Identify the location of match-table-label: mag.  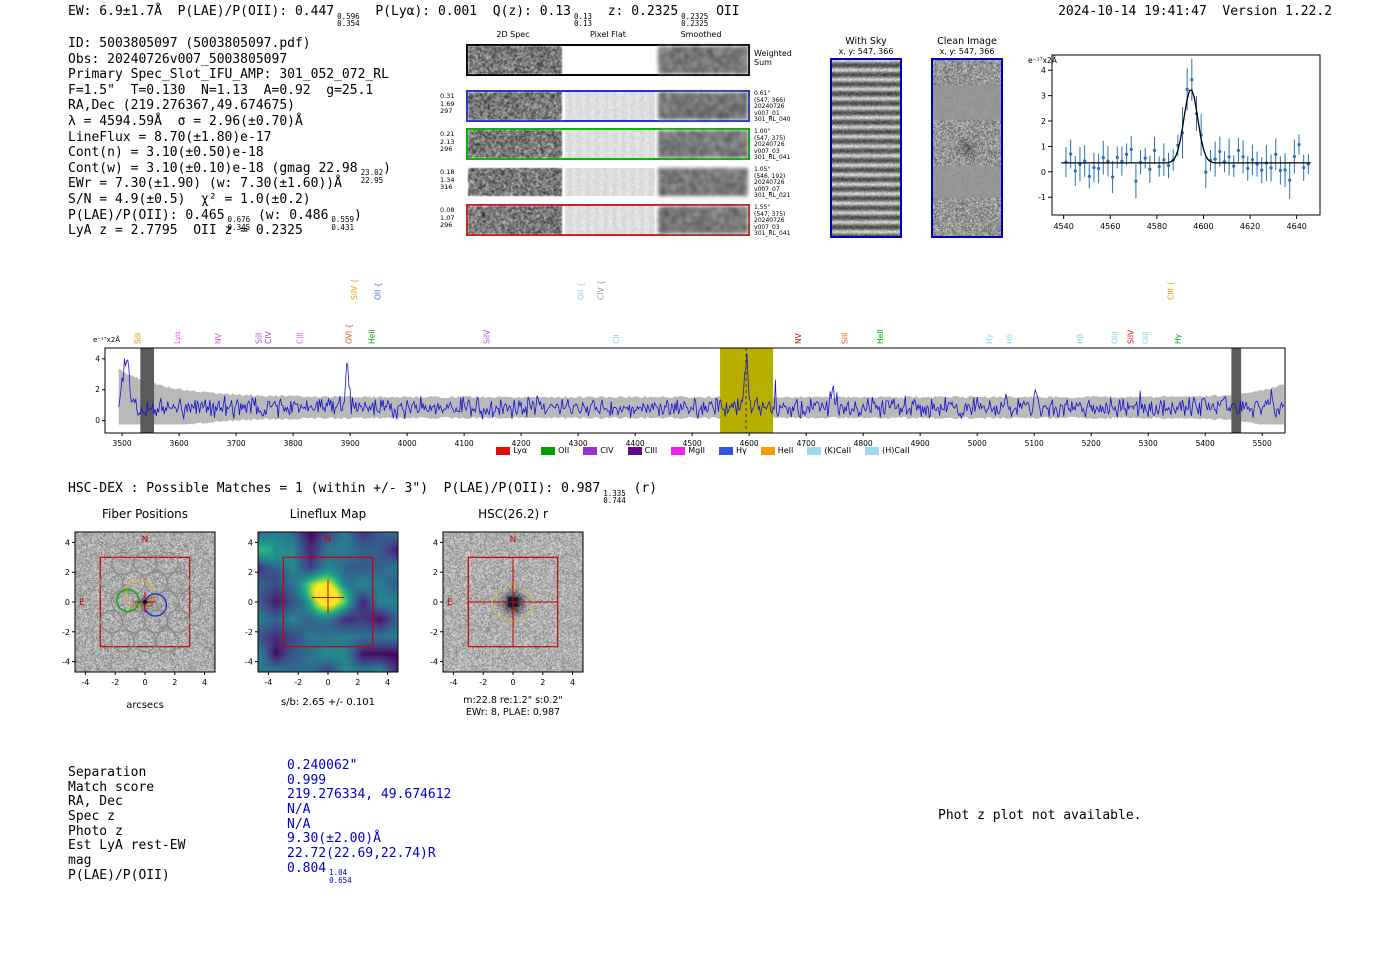
(80, 861).